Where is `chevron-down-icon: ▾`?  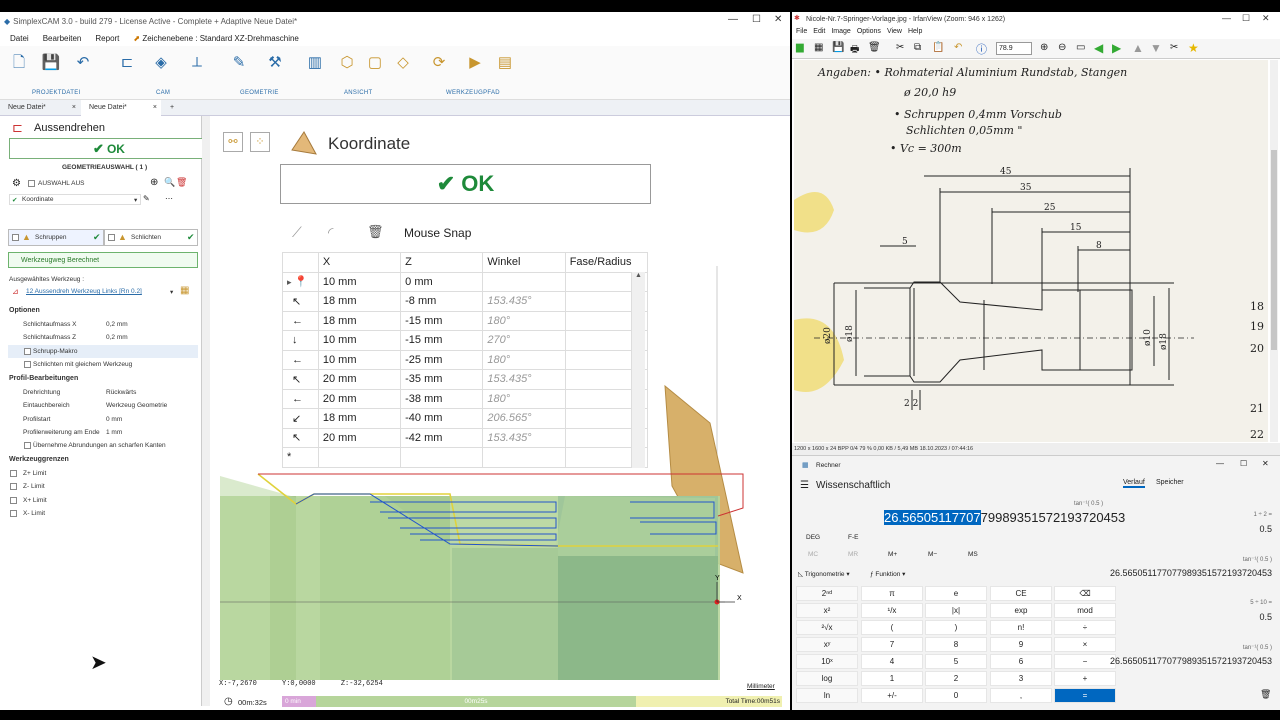
chevron-down-icon: ▾ is located at coordinates (171, 292).